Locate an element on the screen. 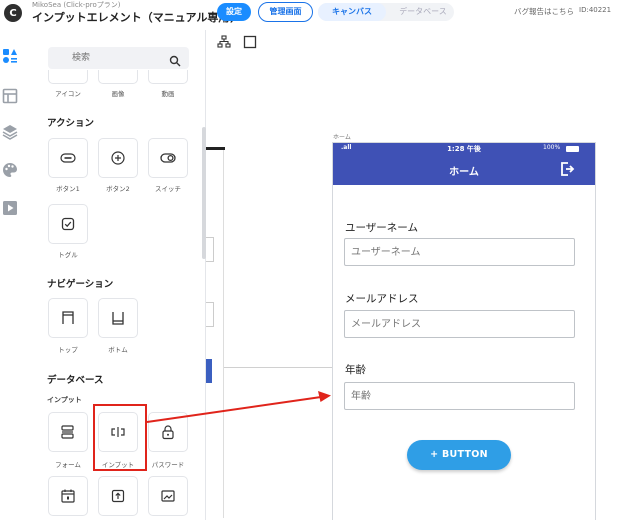 The width and height of the screenshot is (644, 520). section-actions: アクション is located at coordinates (71, 123).